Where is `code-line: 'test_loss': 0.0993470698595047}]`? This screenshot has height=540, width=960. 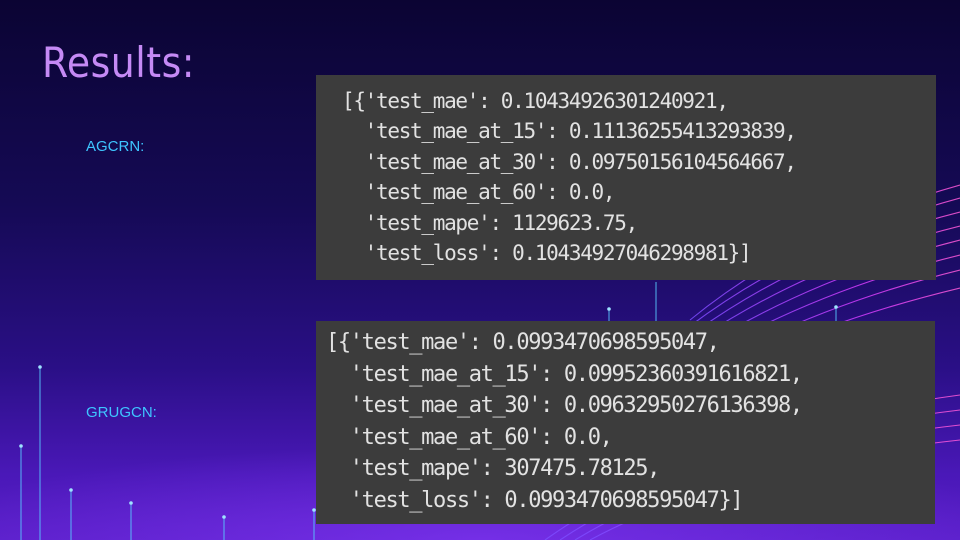 code-line: 'test_loss': 0.0993470698595047}] is located at coordinates (535, 500).